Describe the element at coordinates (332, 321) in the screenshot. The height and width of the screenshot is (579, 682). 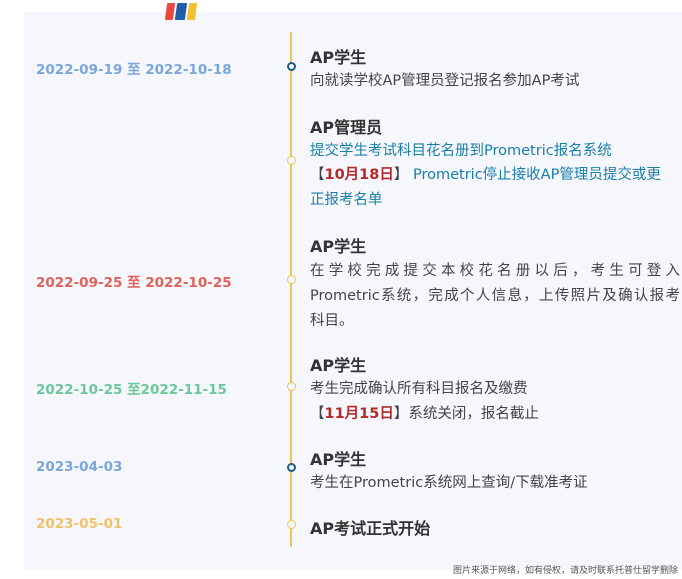
I see `entry-text: 科目。` at that location.